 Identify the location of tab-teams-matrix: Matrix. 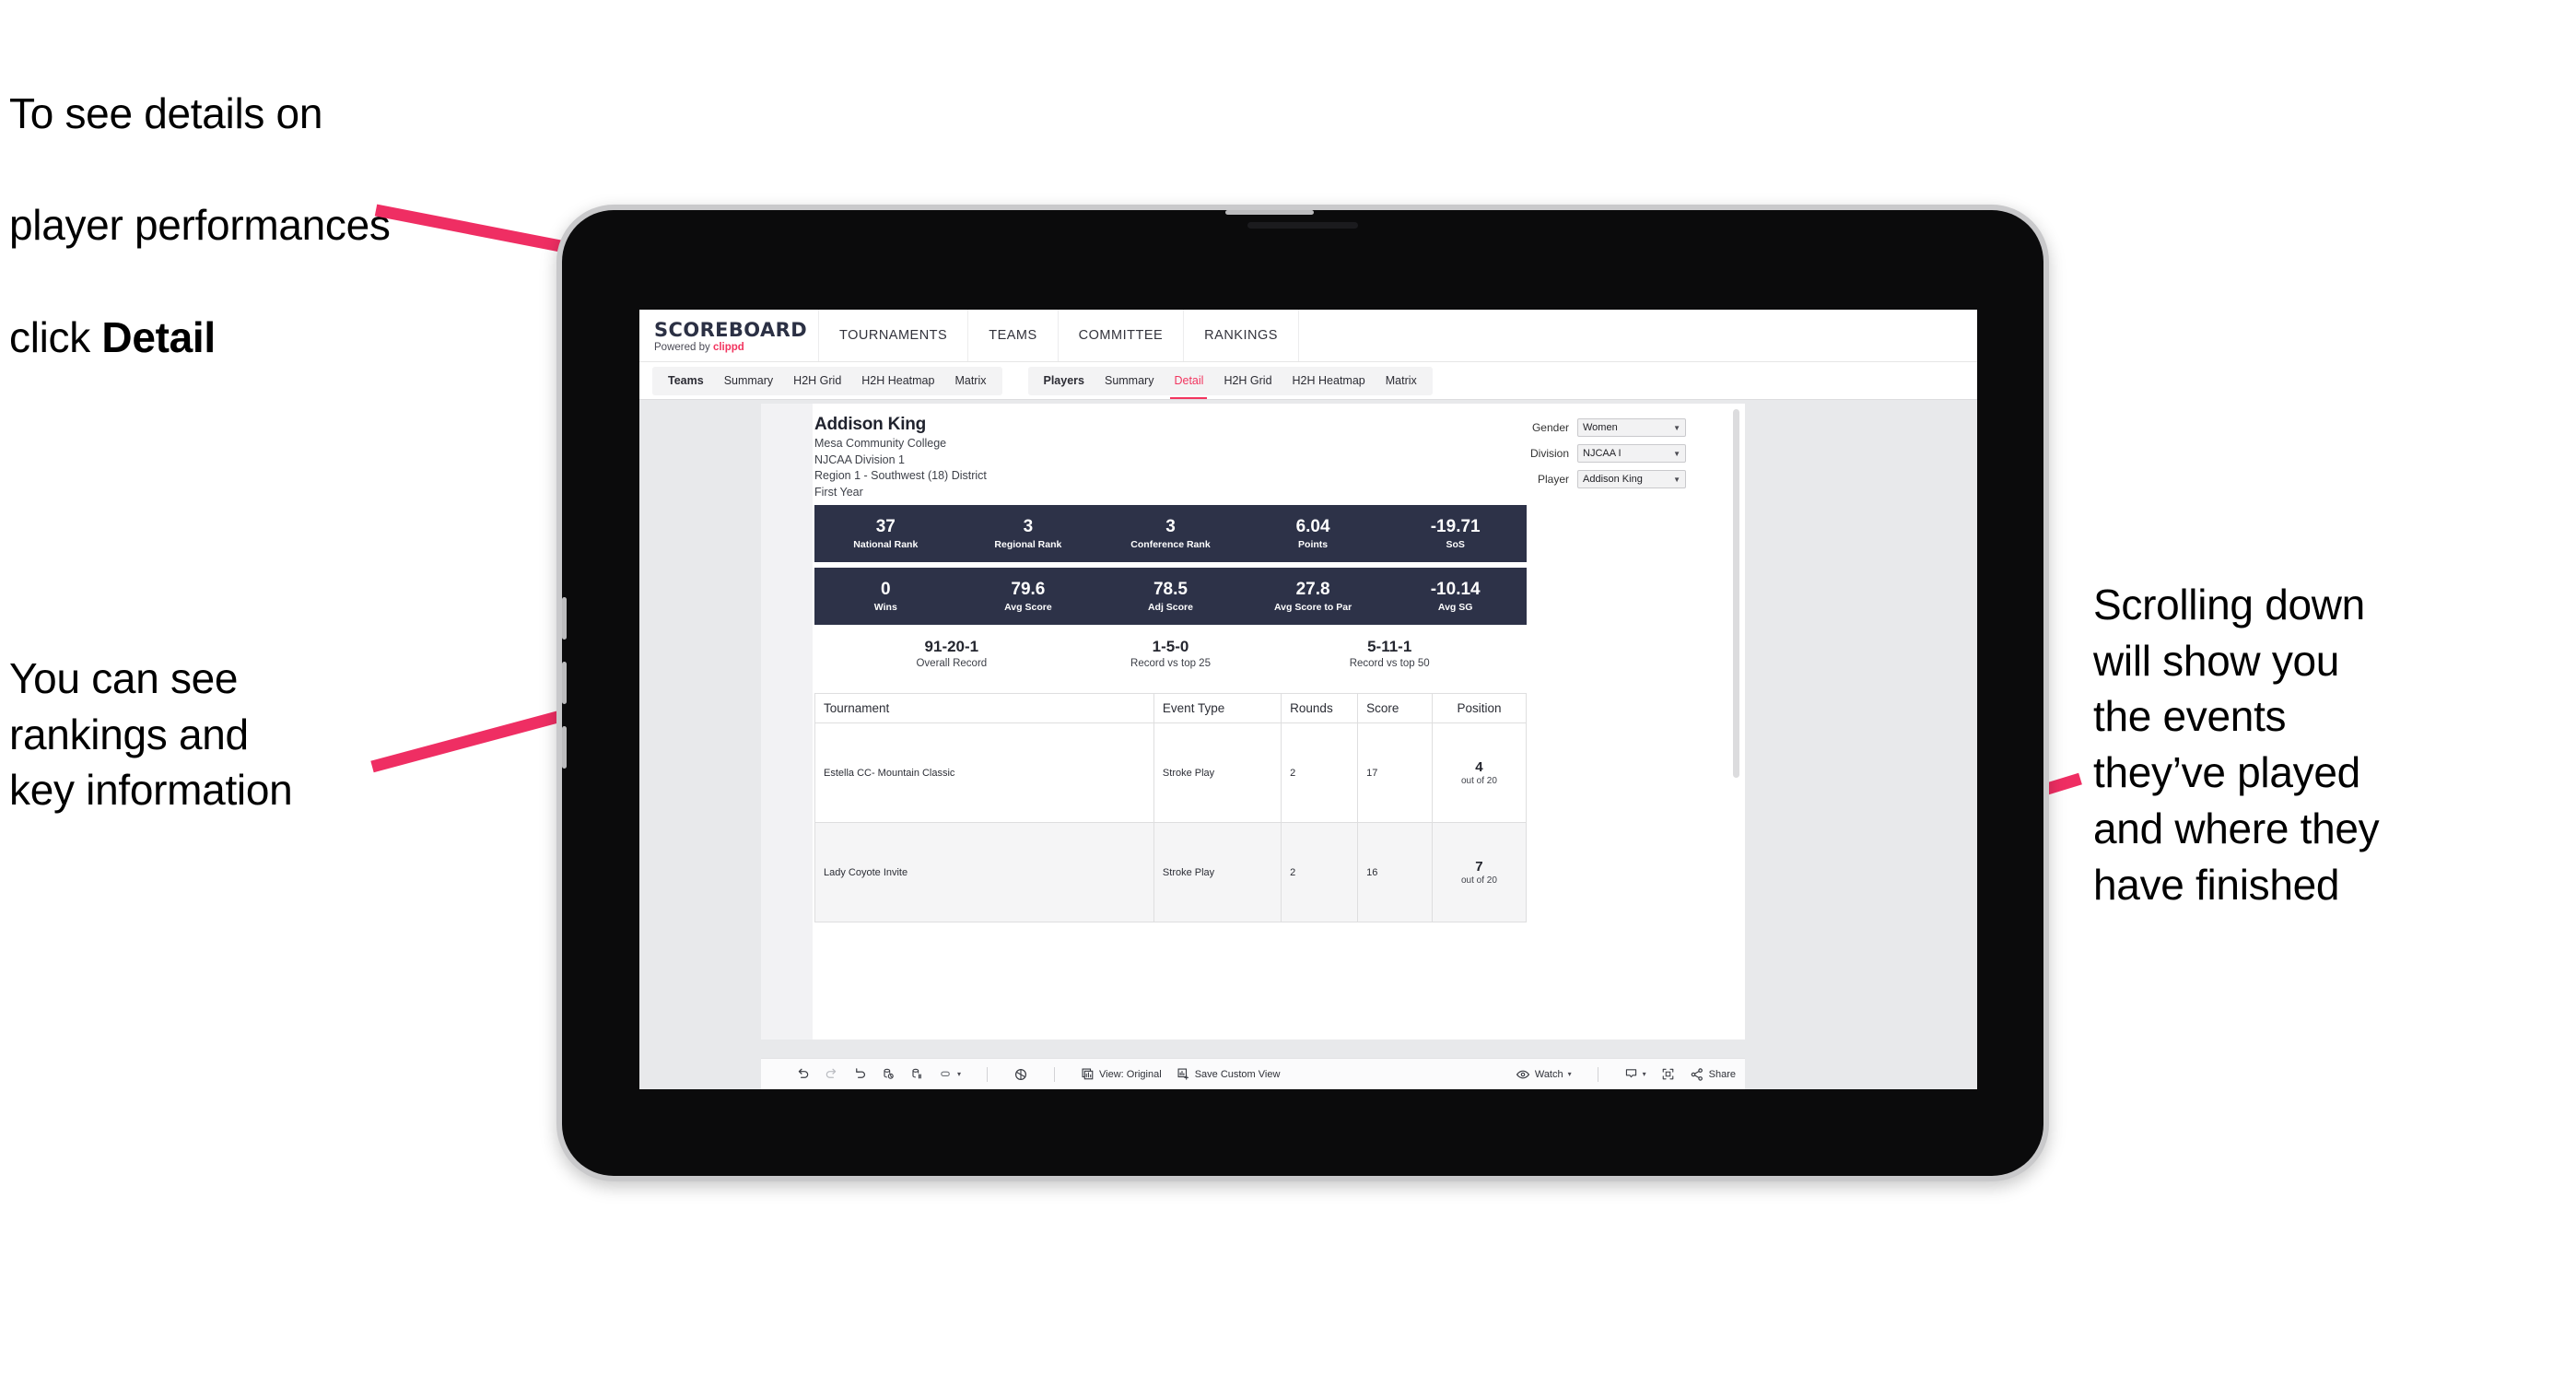
(970, 381).